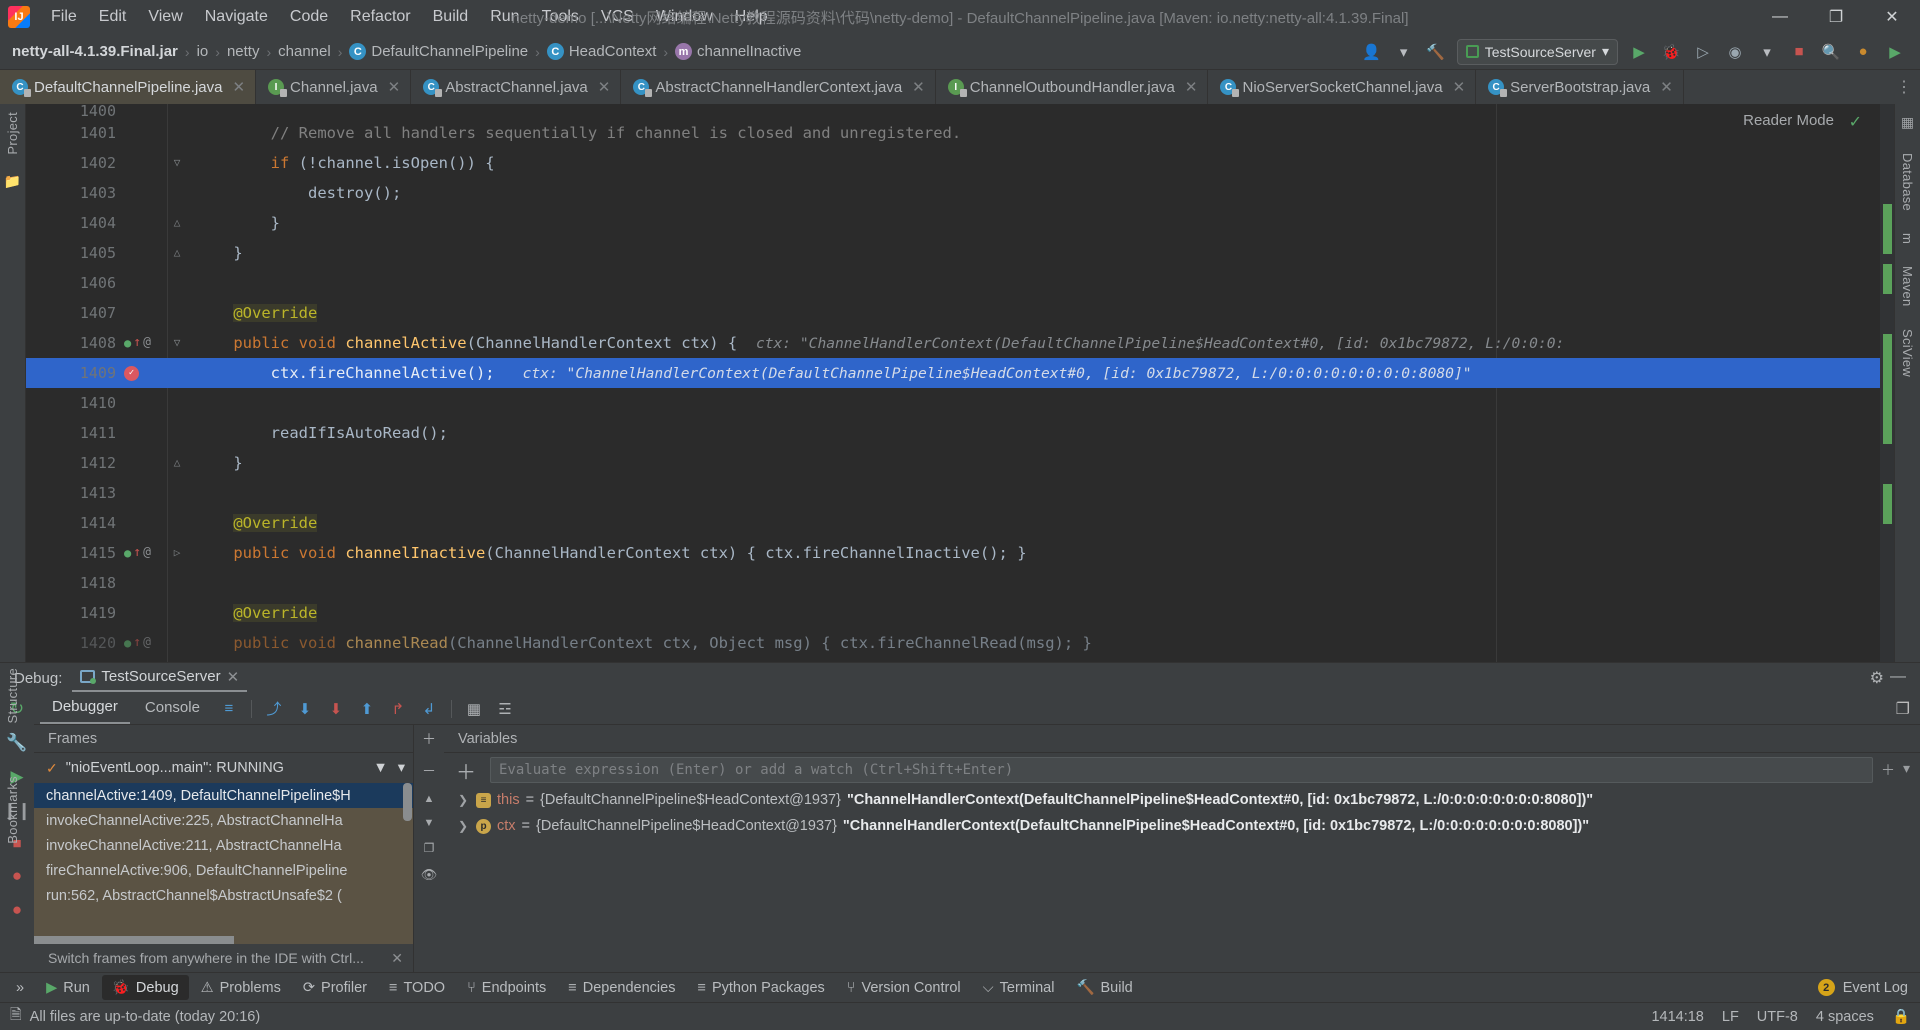 The width and height of the screenshot is (1920, 1030). I want to click on debug-session-tab: TestSourceServer ✕, so click(160, 678).